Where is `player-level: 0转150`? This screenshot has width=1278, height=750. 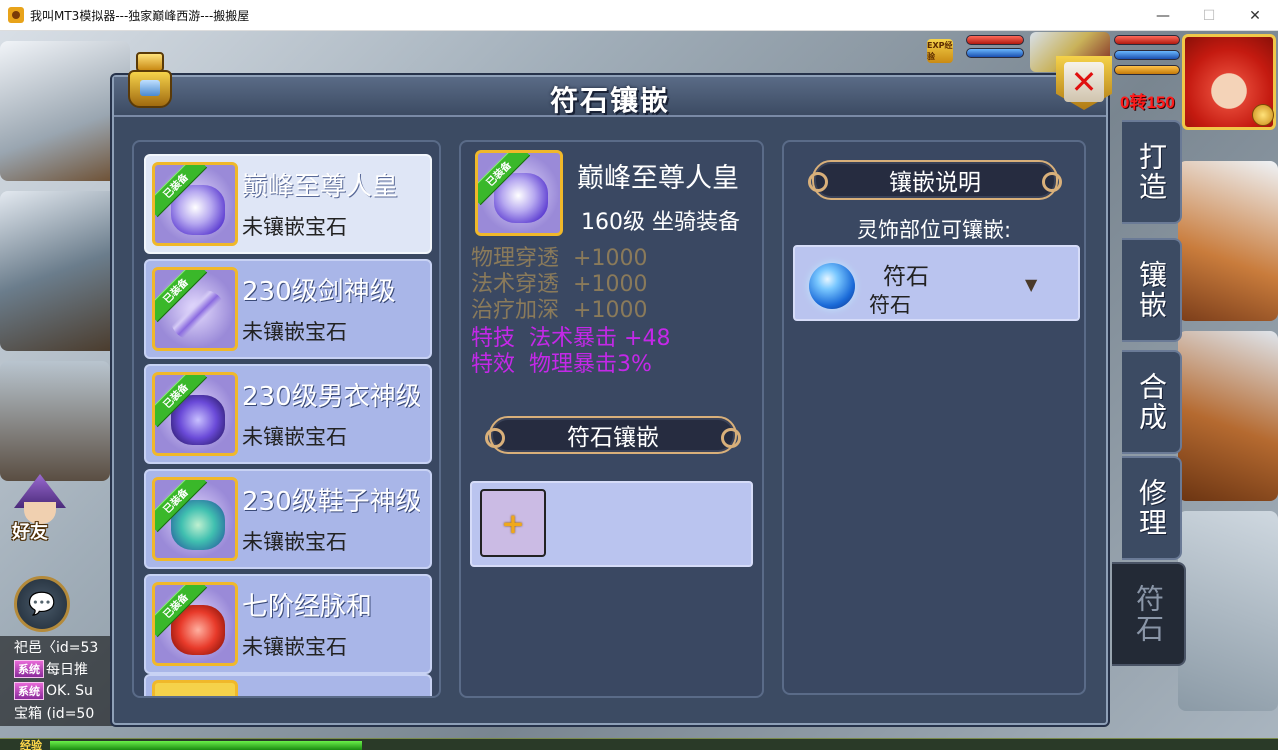
player-level: 0转150 is located at coordinates (1147, 102).